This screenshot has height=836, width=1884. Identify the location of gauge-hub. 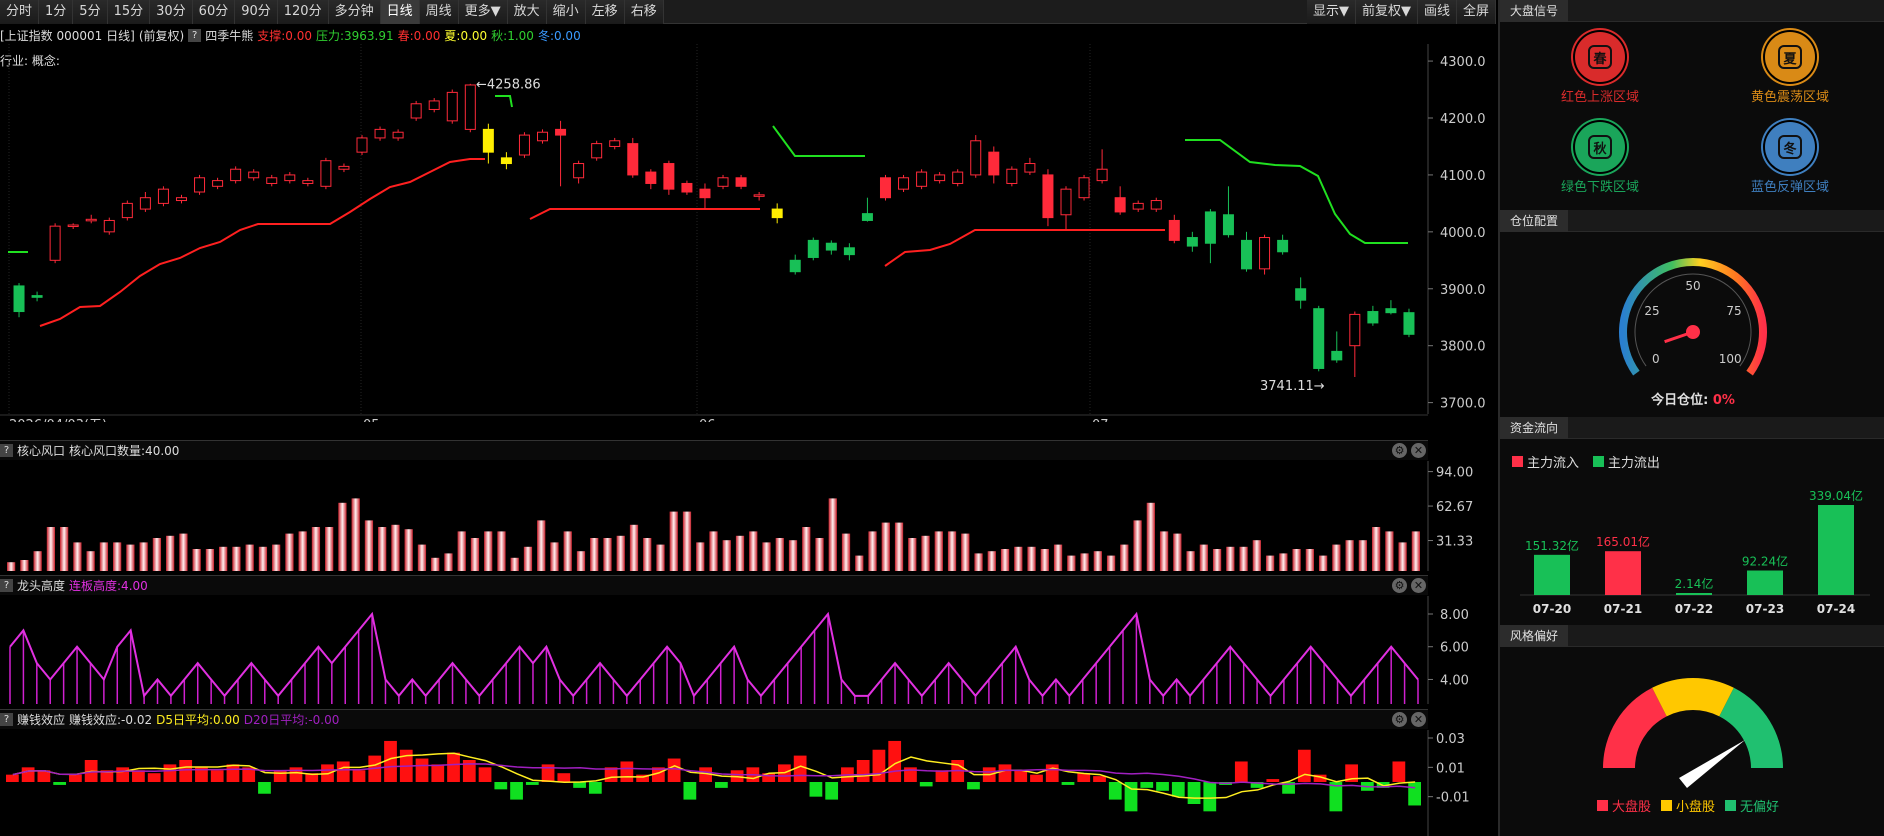
(1693, 332).